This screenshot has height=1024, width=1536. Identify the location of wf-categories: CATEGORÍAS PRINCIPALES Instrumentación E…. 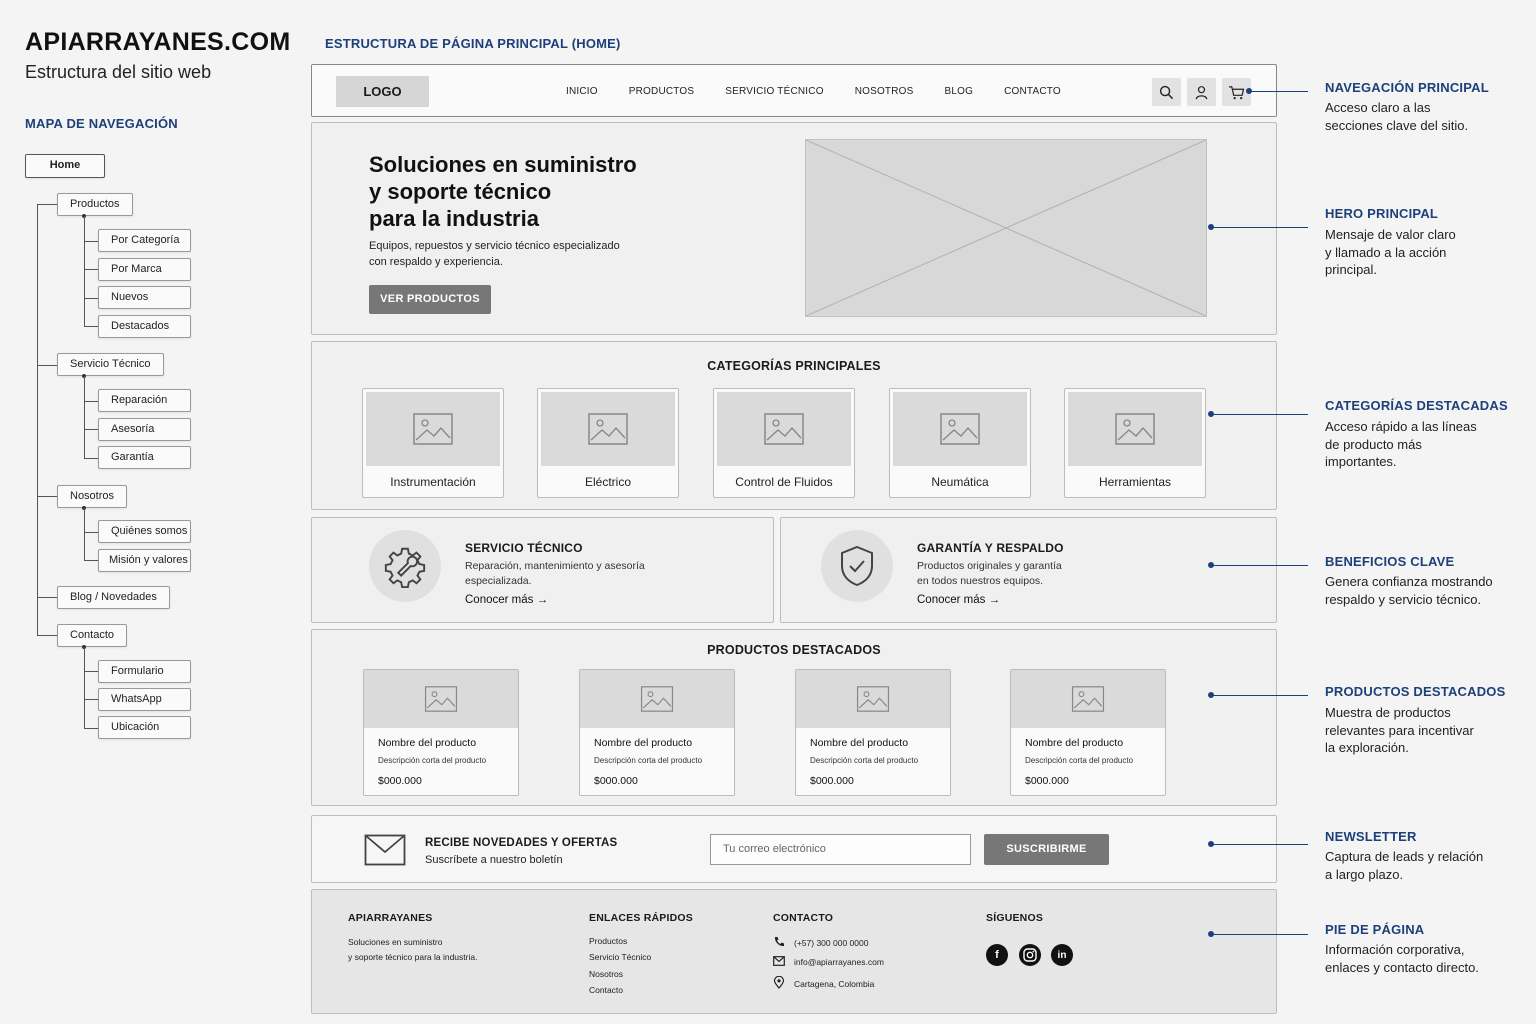
(794, 425).